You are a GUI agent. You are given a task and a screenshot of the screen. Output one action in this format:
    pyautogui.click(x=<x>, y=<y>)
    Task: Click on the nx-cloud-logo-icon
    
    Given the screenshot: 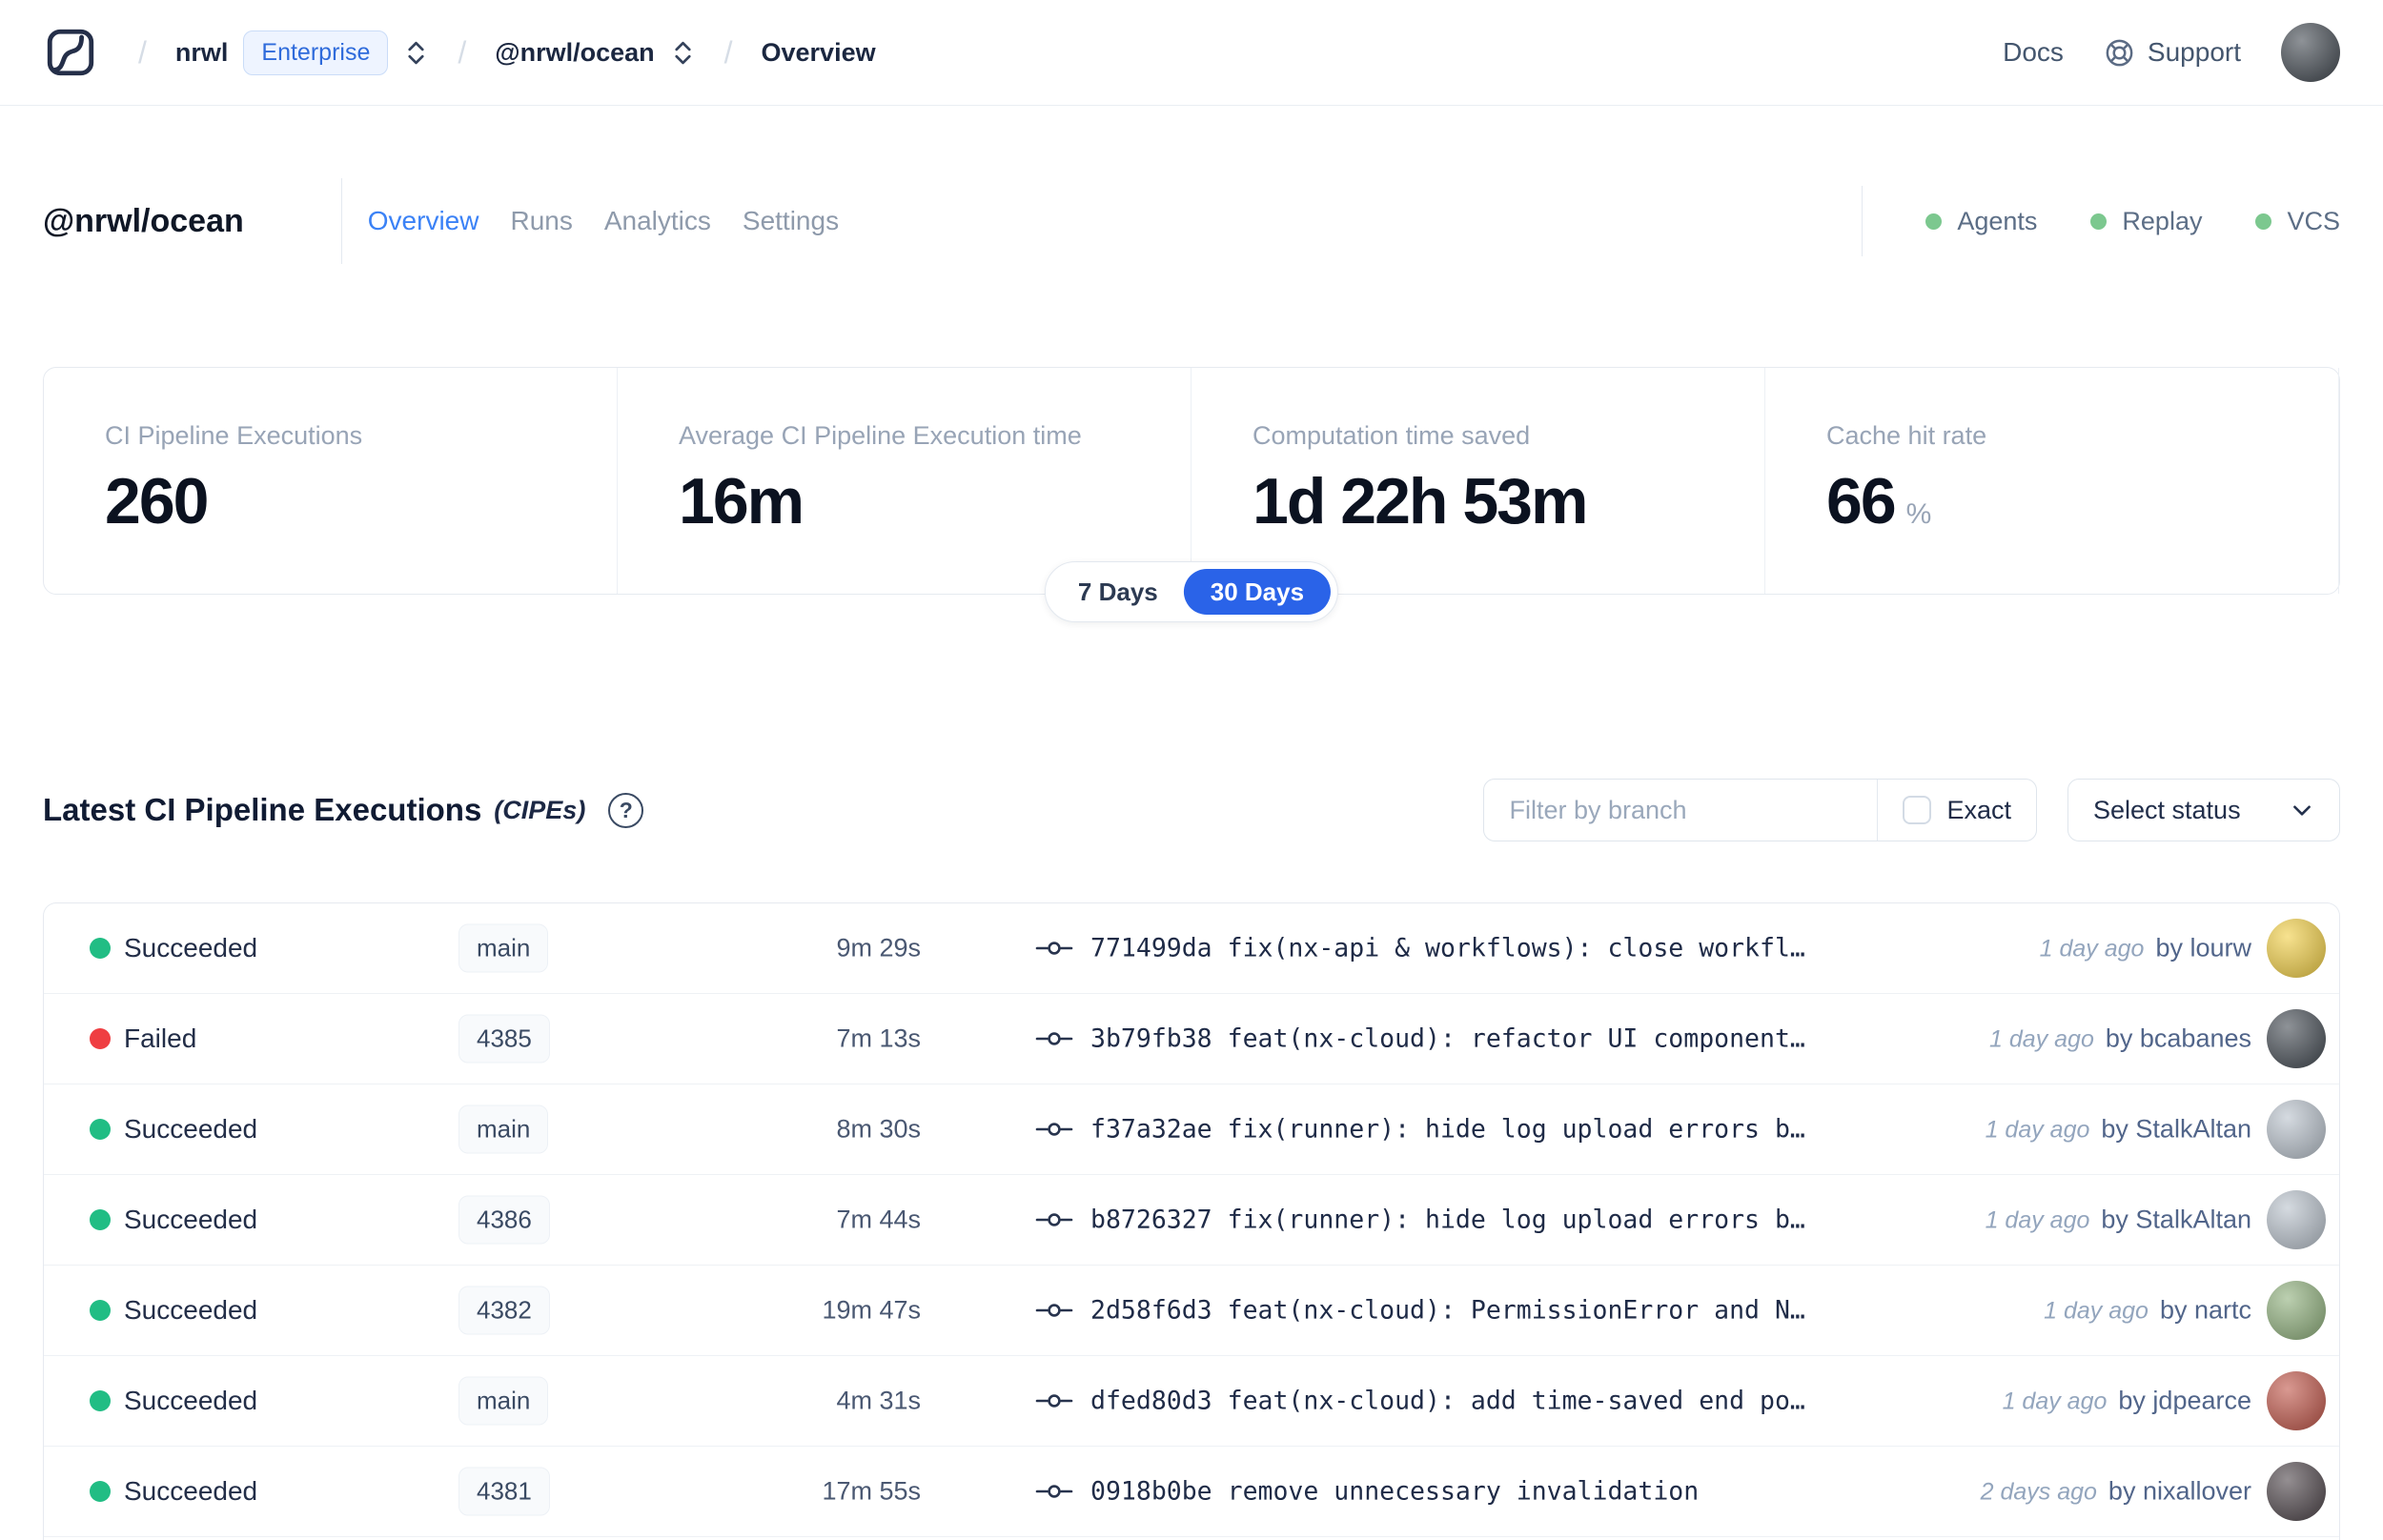 What is the action you would take?
    pyautogui.click(x=71, y=52)
    